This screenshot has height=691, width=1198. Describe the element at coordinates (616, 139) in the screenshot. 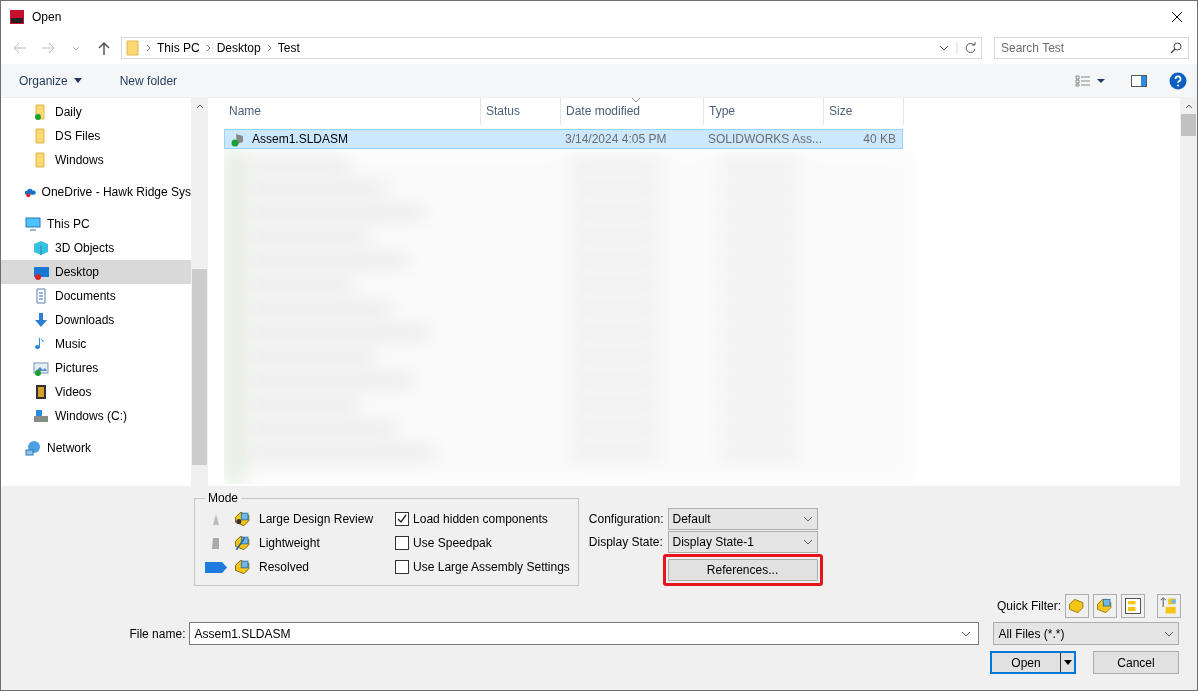

I see `date-cell-text: 3/14/2024 4:05 PM` at that location.